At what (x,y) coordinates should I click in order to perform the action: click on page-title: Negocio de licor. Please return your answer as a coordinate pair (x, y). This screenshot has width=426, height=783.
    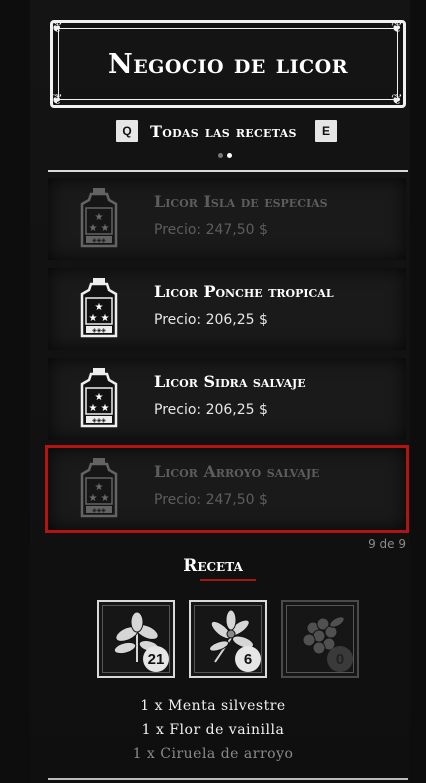
    Looking at the image, I should click on (228, 64).